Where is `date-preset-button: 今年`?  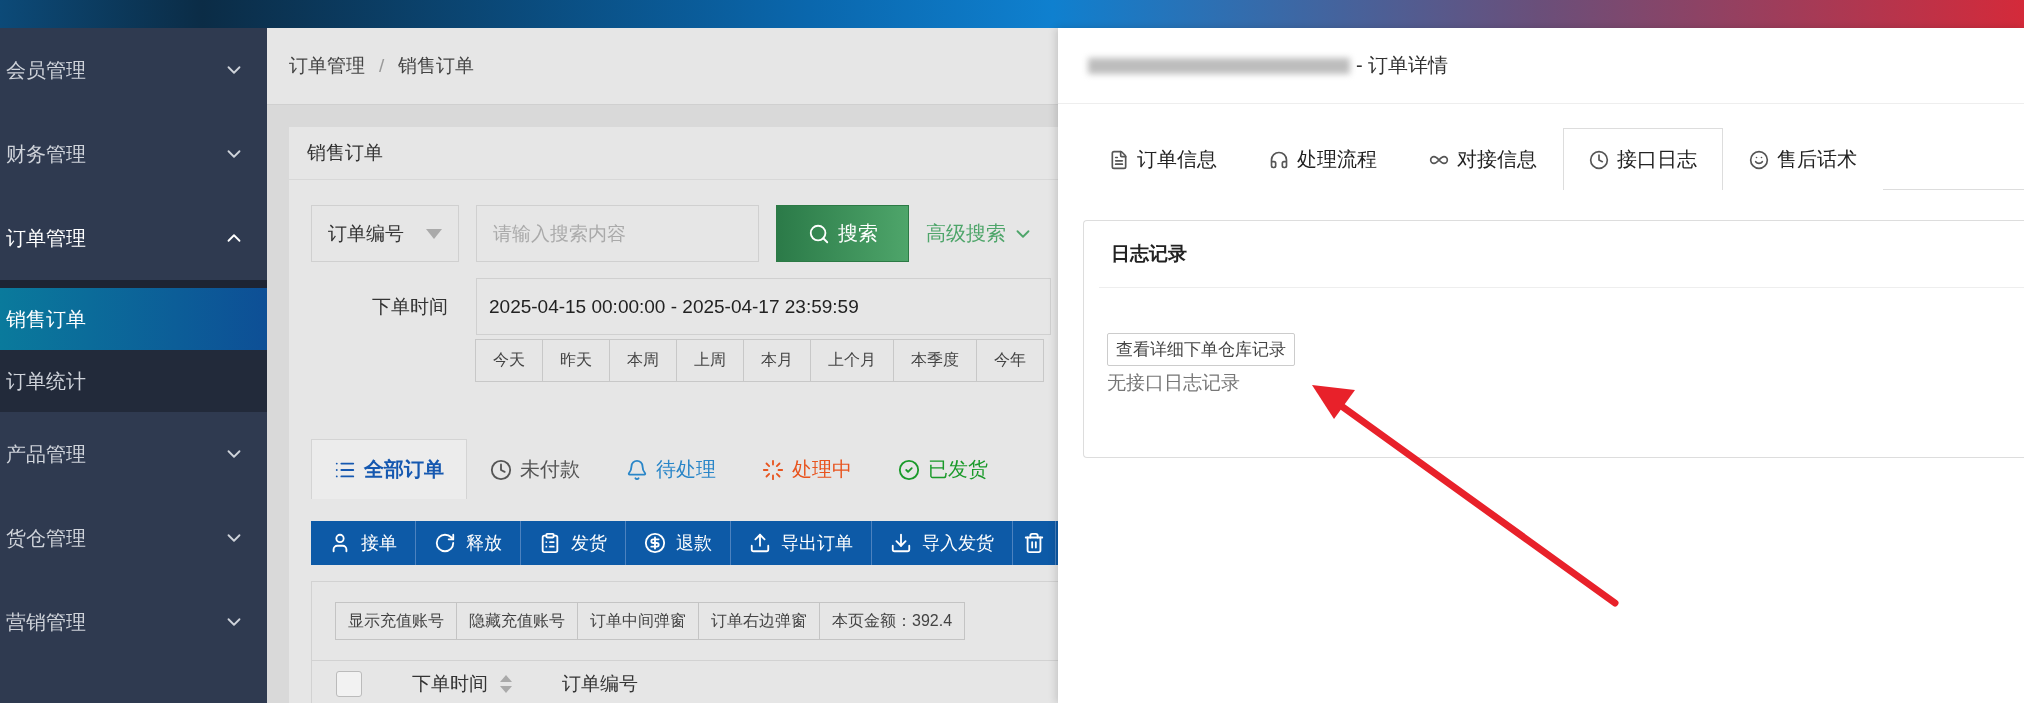
date-preset-button: 今年 is located at coordinates (1010, 360).